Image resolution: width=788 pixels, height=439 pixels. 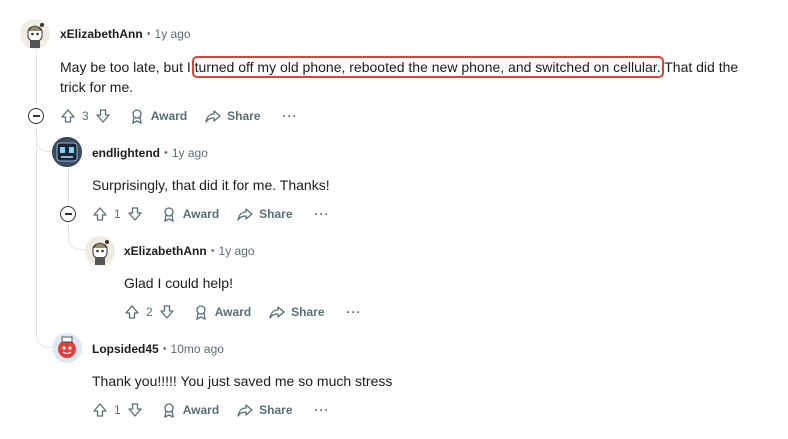 I want to click on comment-actions: 3 Award Share ···, so click(x=179, y=116).